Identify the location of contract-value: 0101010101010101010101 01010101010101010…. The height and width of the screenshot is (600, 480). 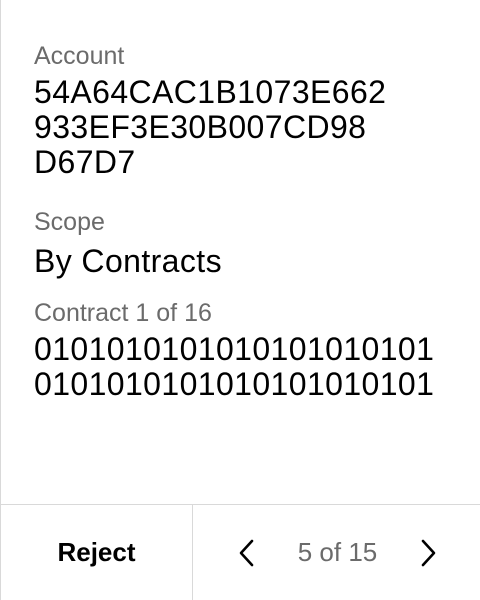
(247, 367).